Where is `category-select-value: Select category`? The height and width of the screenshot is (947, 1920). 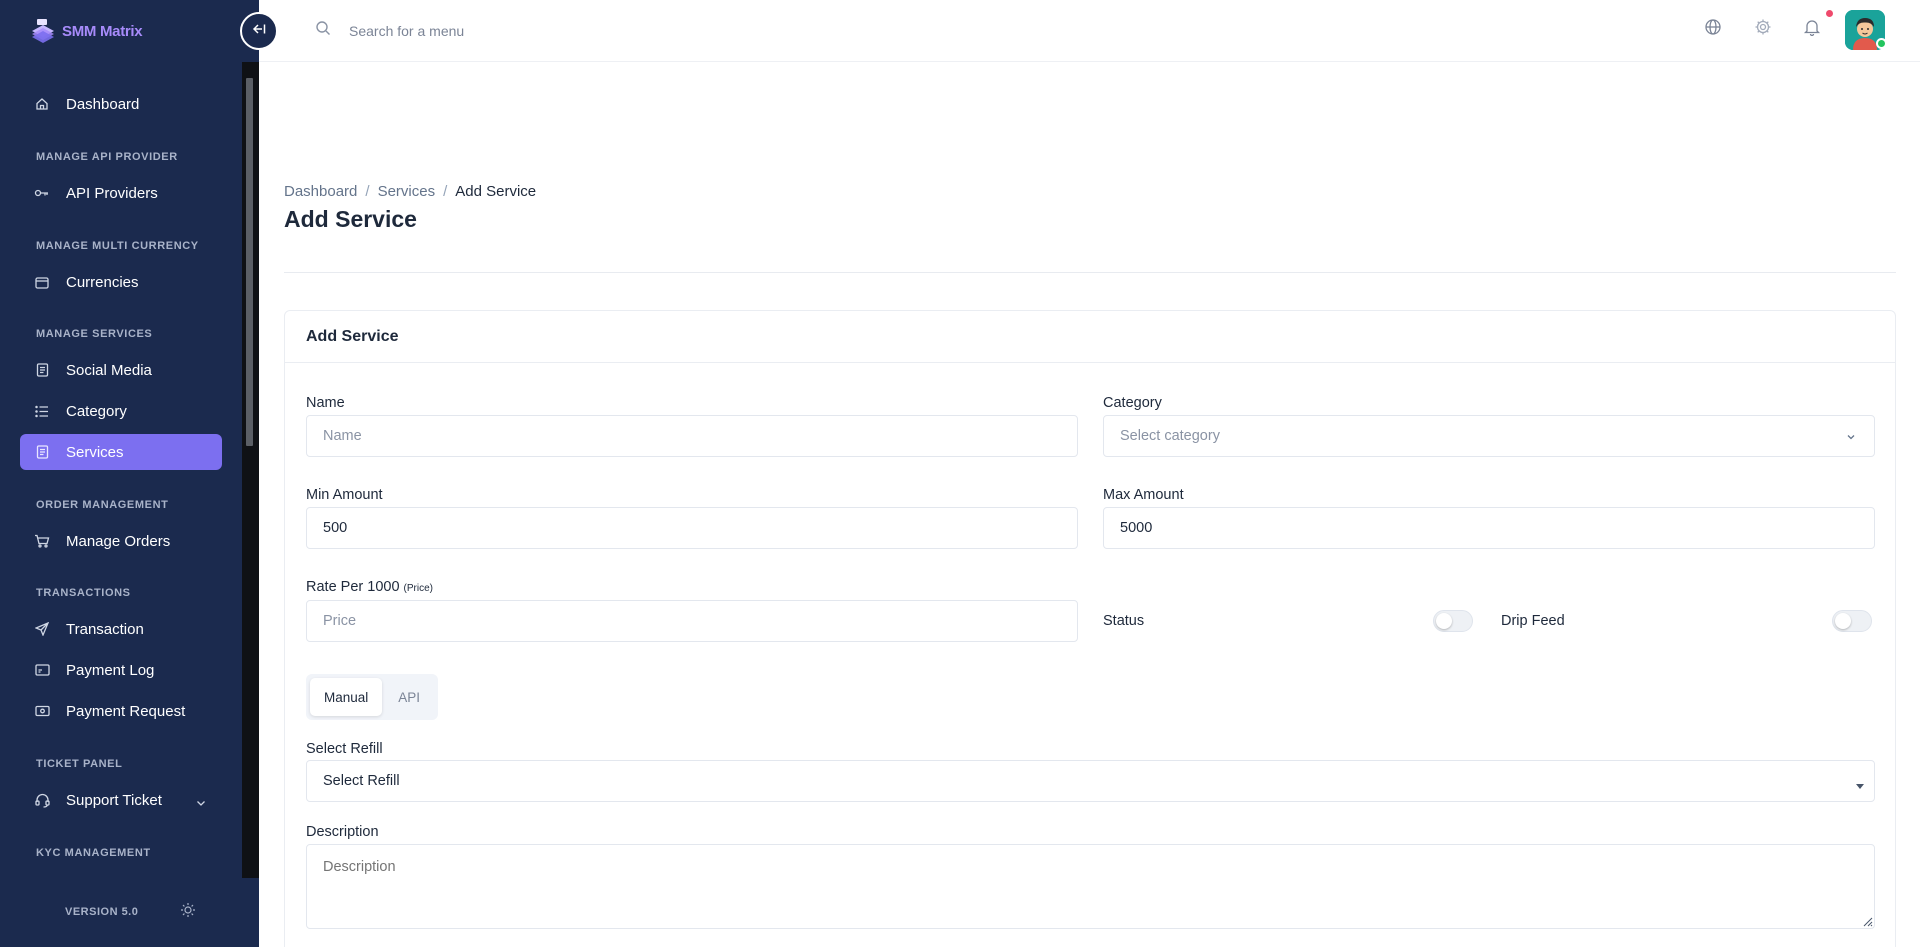
category-select-value: Select category is located at coordinates (1170, 436).